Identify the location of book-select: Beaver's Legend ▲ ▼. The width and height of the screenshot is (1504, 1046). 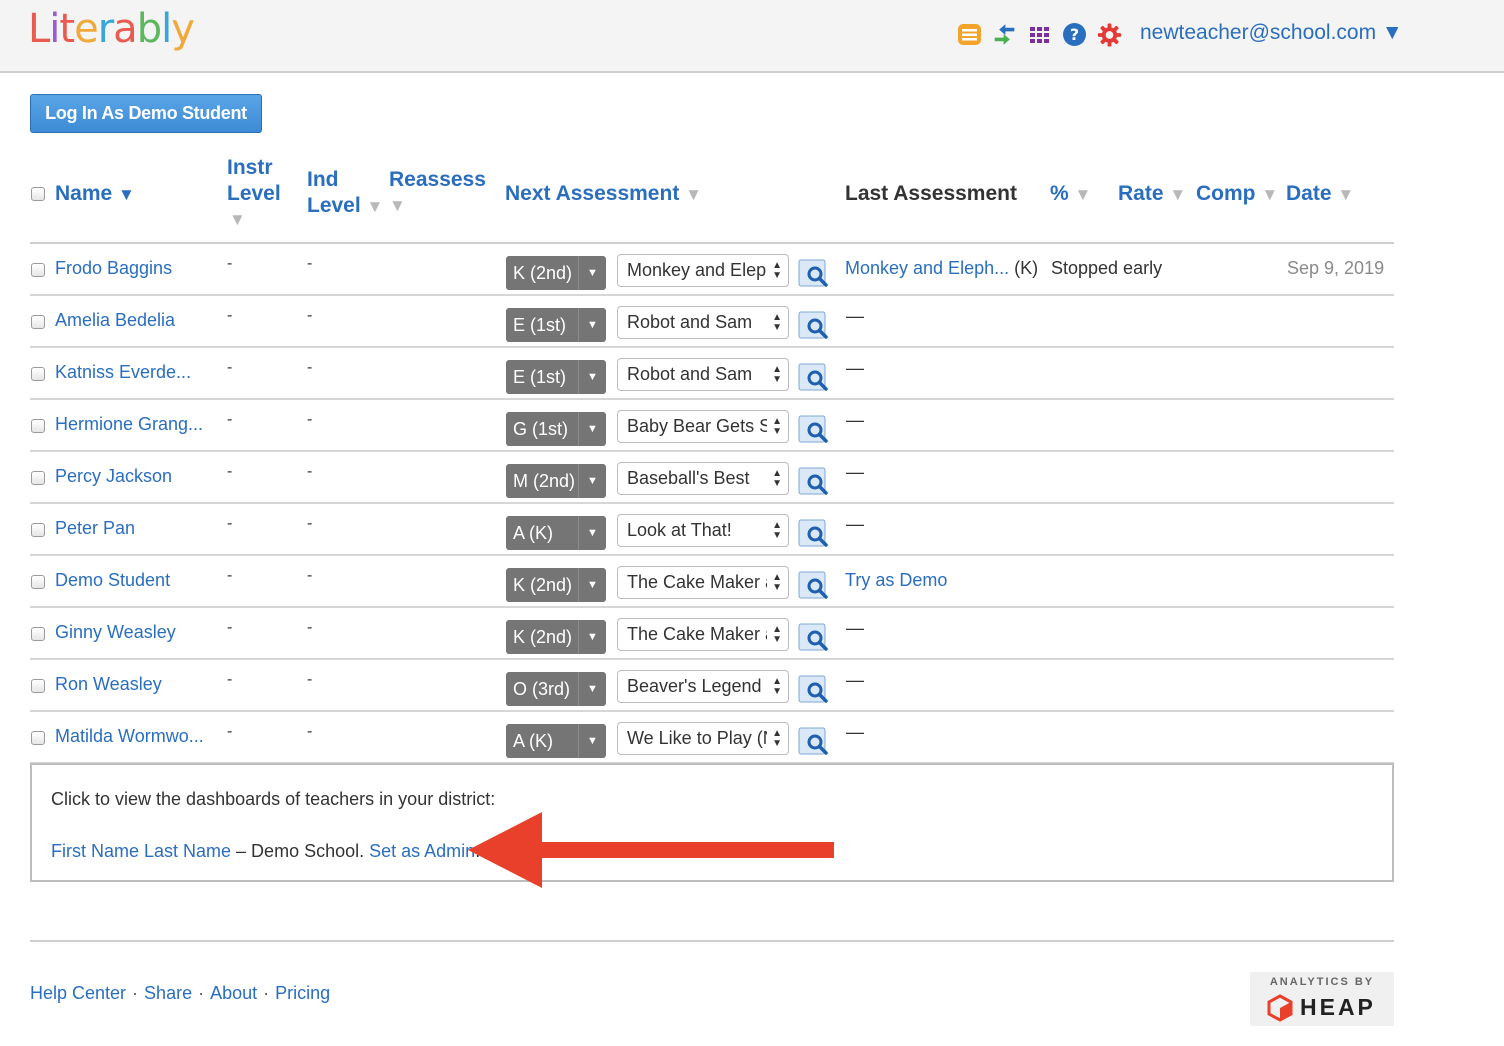
(703, 686).